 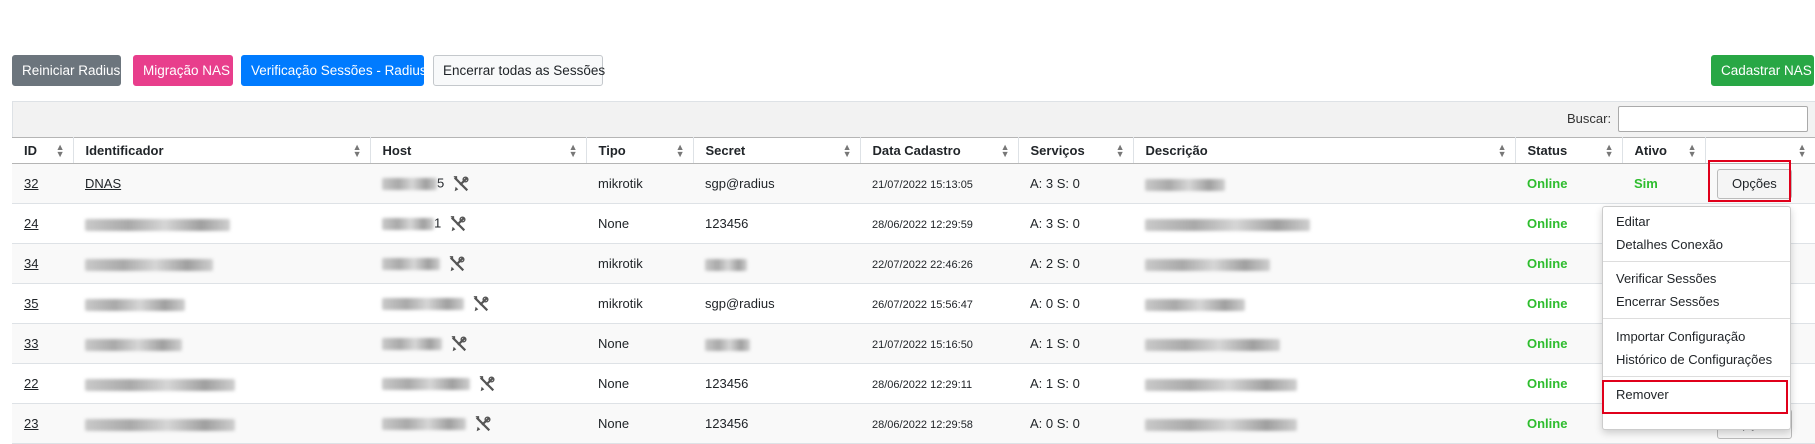 I want to click on id-link: 23, so click(x=31, y=423).